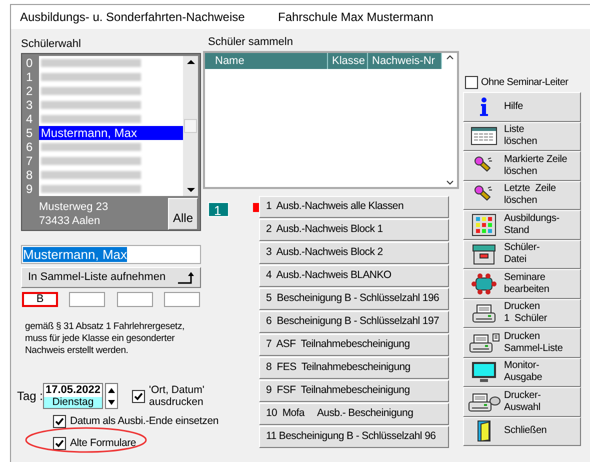  I want to click on list-item: Mustermann, Max, so click(111, 133).